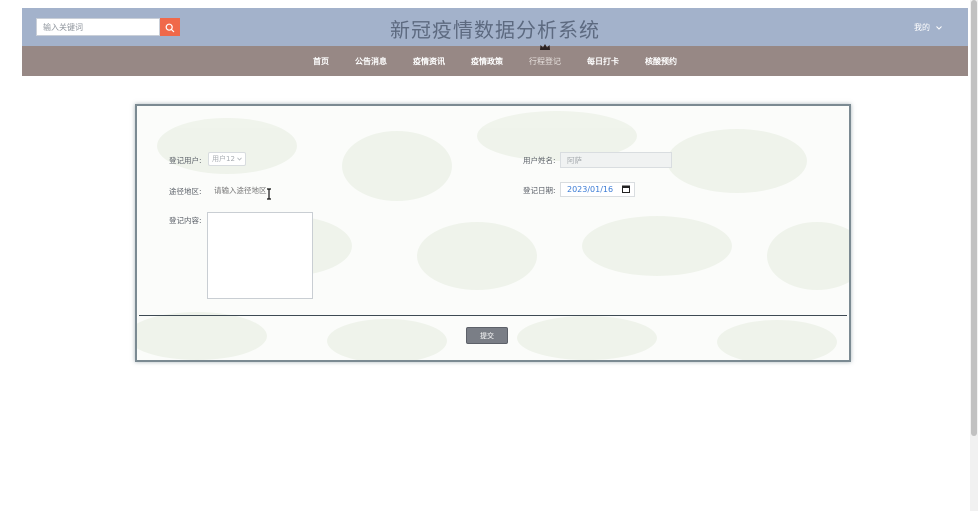 This screenshot has width=978, height=511. What do you see at coordinates (260, 255) in the screenshot?
I see `content-textarea` at bounding box center [260, 255].